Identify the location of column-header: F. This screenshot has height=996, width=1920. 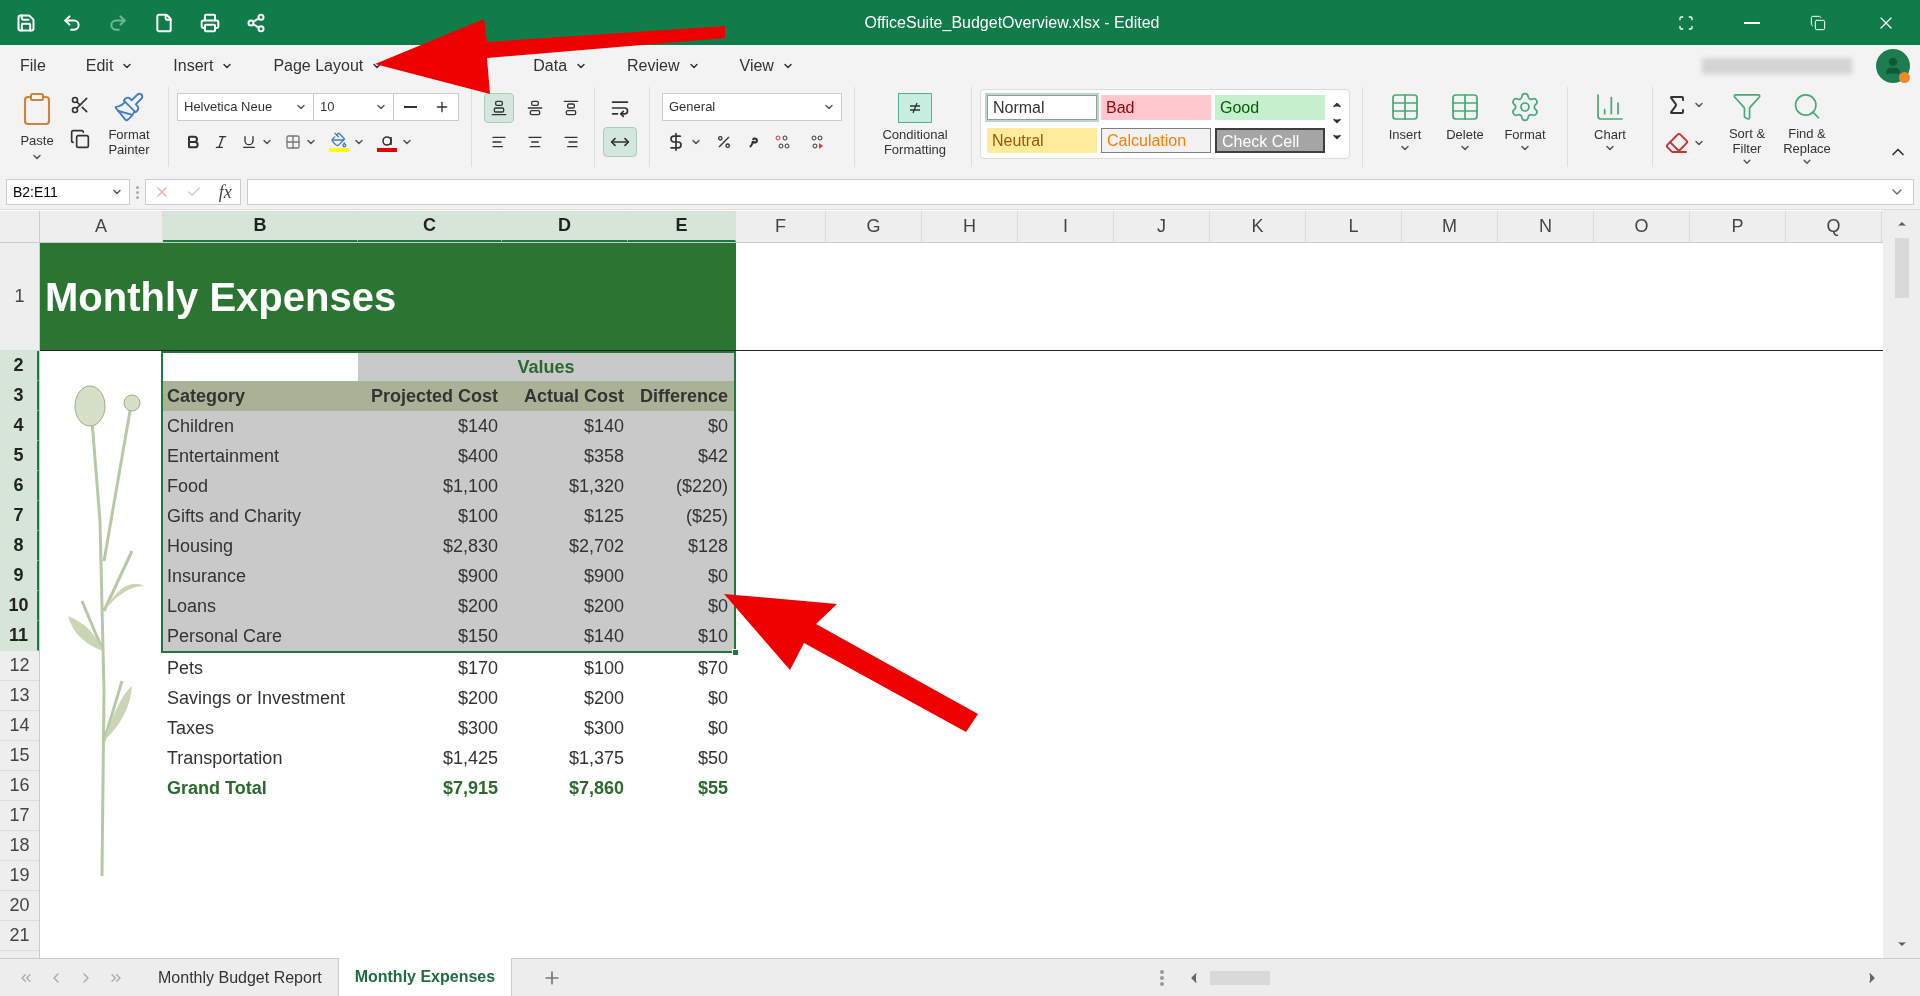
(781, 226).